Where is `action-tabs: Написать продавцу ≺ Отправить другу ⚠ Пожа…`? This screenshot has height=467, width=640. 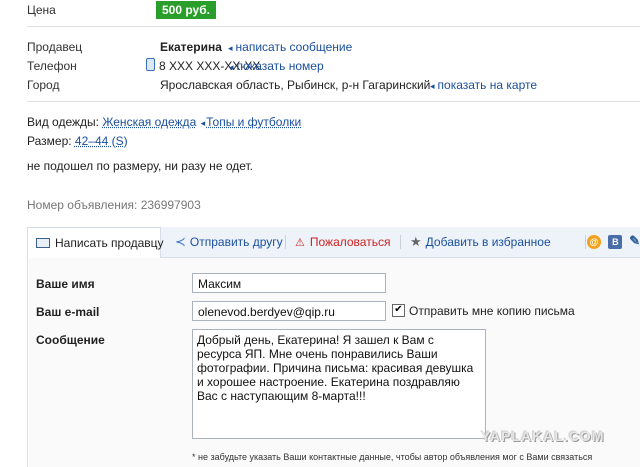 action-tabs: Написать продавцу ≺ Отправить другу ⚠ Пожа… is located at coordinates (333, 243).